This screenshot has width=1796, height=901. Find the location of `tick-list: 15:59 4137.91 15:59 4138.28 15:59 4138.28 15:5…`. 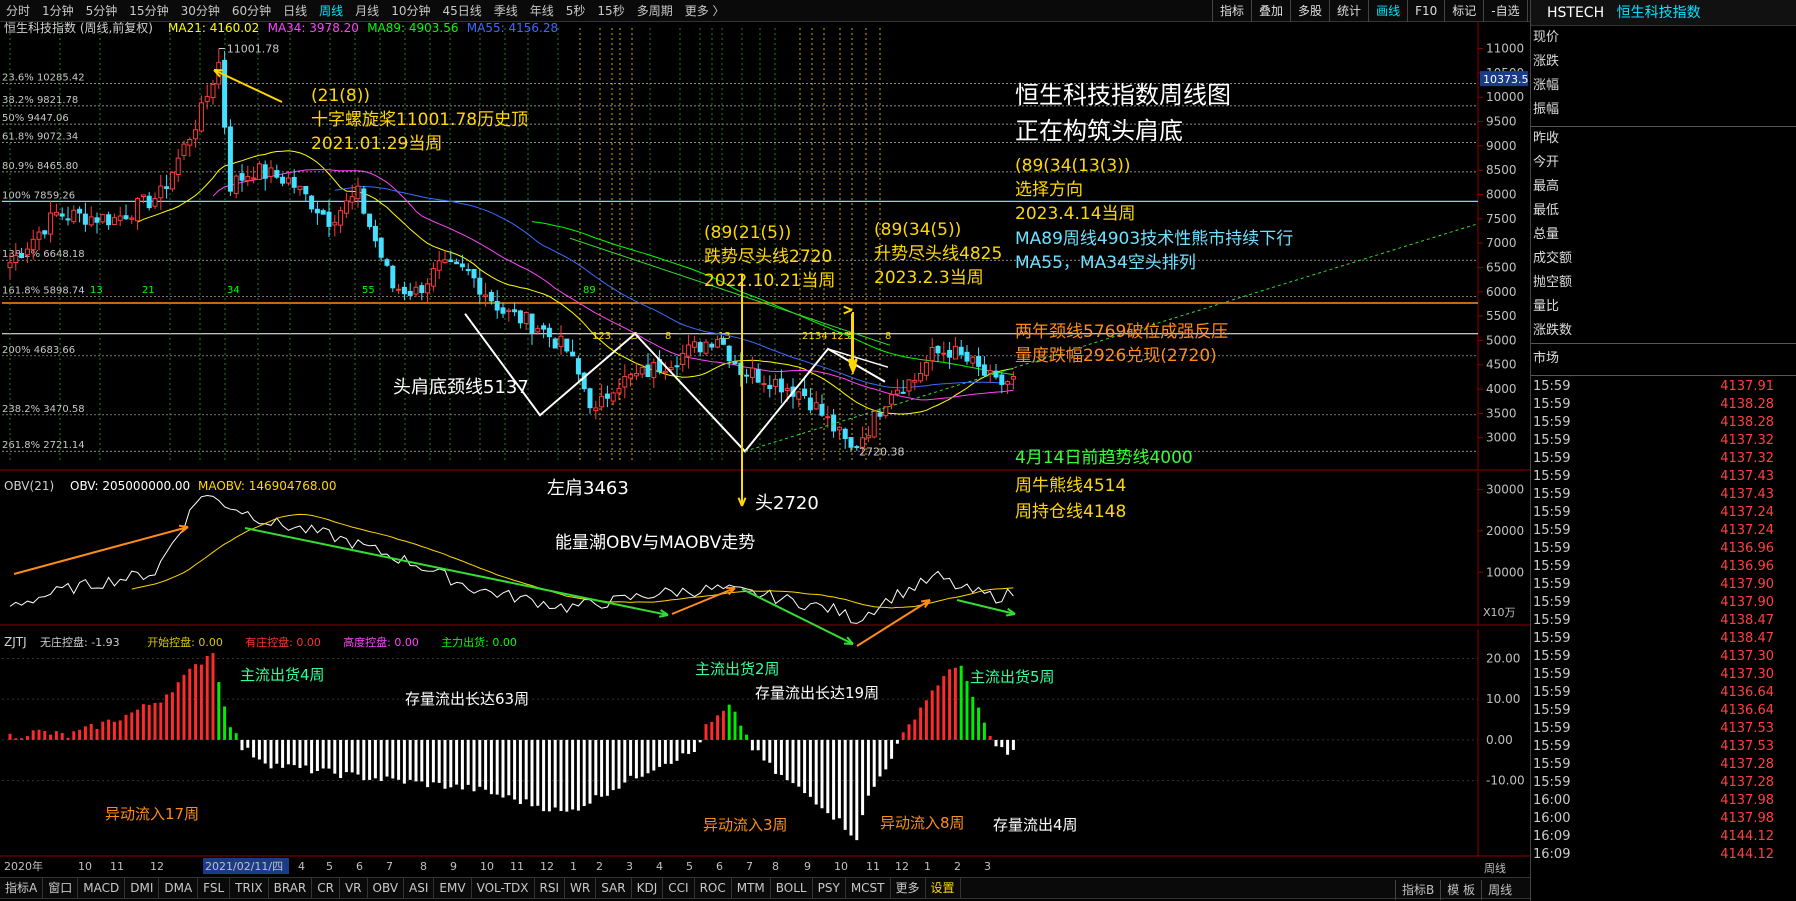

tick-list: 15:59 4137.91 15:59 4138.28 15:59 4138.28 15:5… is located at coordinates (1663, 619).